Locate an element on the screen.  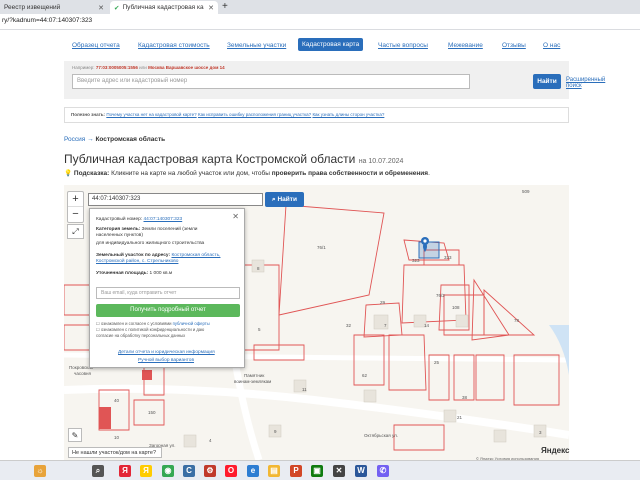
breadcrumb-root: Россия is located at coordinates (74, 139).